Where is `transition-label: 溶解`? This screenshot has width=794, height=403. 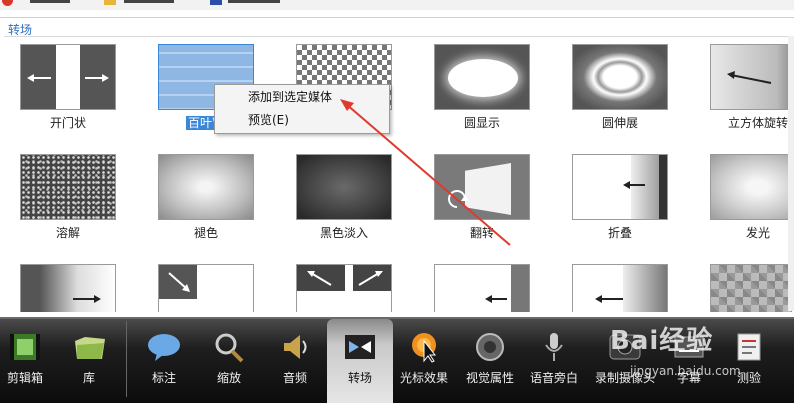 transition-label: 溶解 is located at coordinates (67, 233).